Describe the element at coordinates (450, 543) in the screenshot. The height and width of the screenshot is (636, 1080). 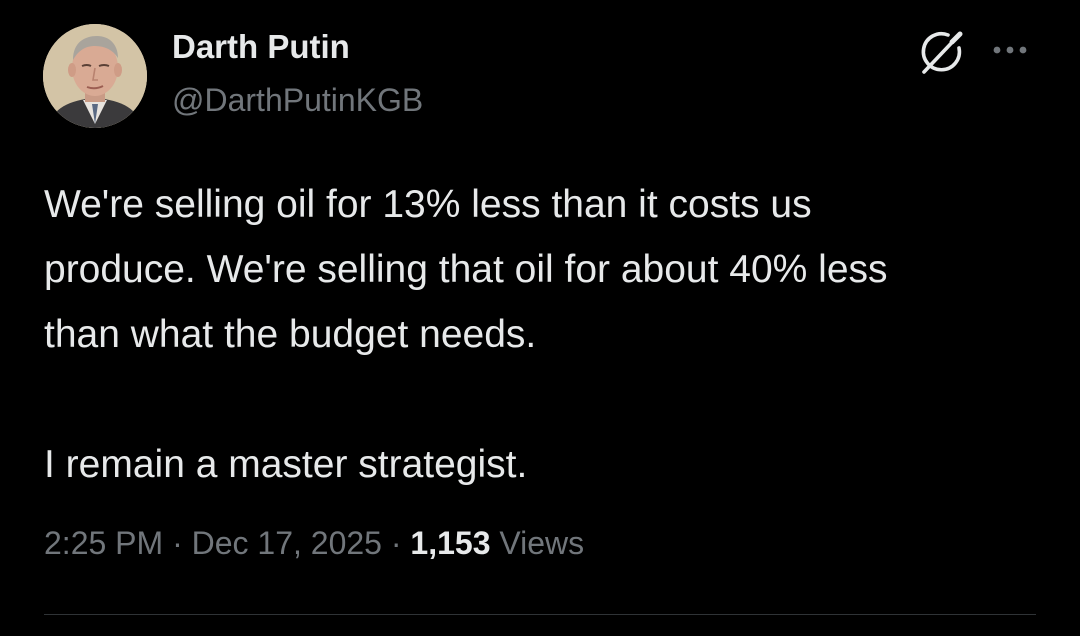
I see `views-count: 1,153` at that location.